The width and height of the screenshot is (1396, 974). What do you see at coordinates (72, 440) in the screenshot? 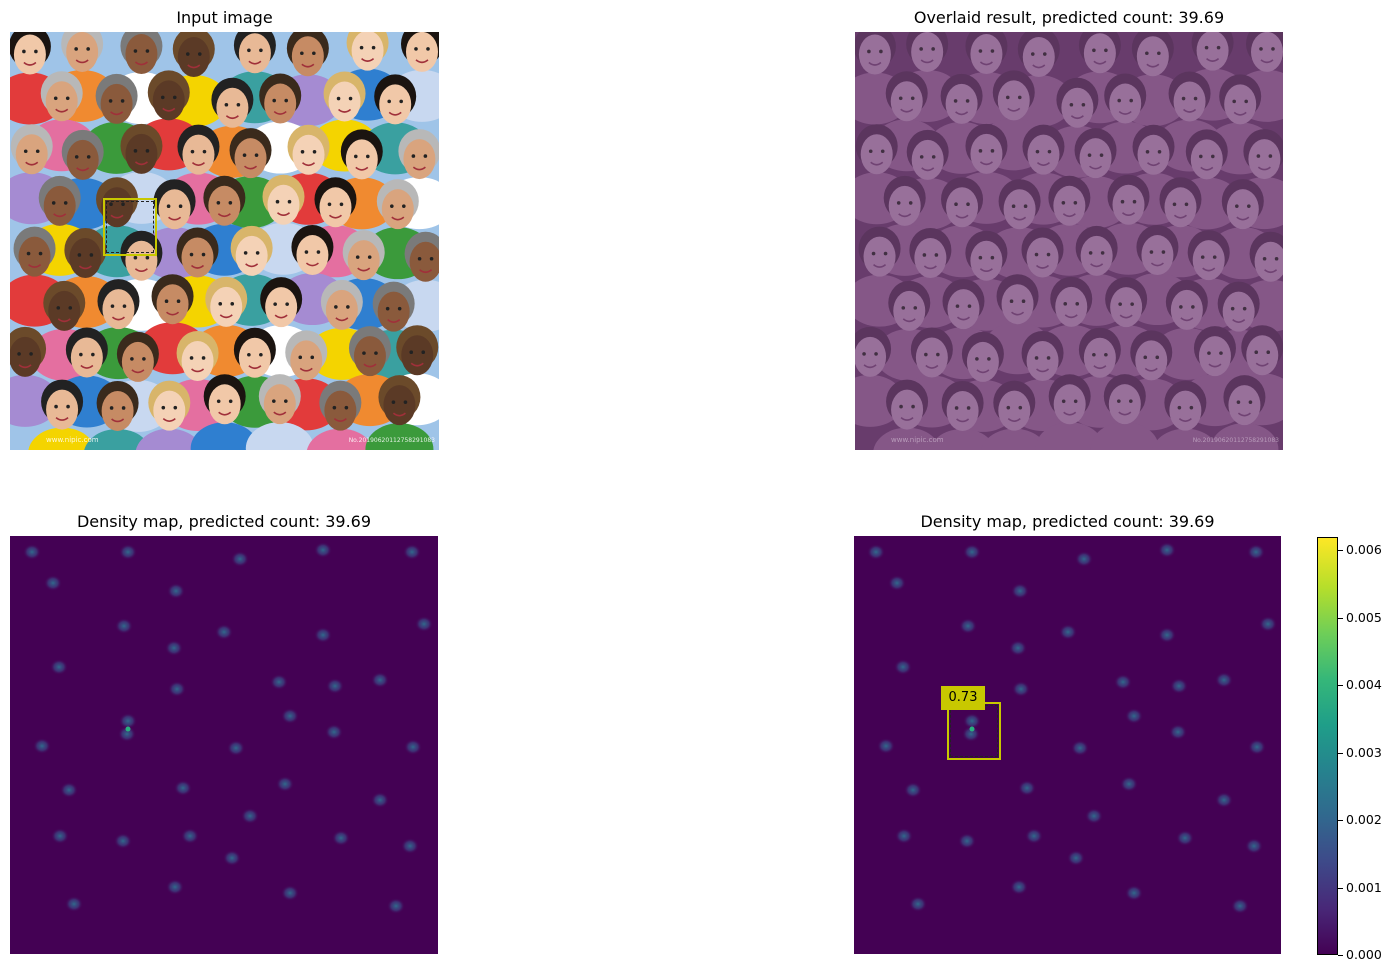
I see `watermark-left: www.nipic.com` at bounding box center [72, 440].